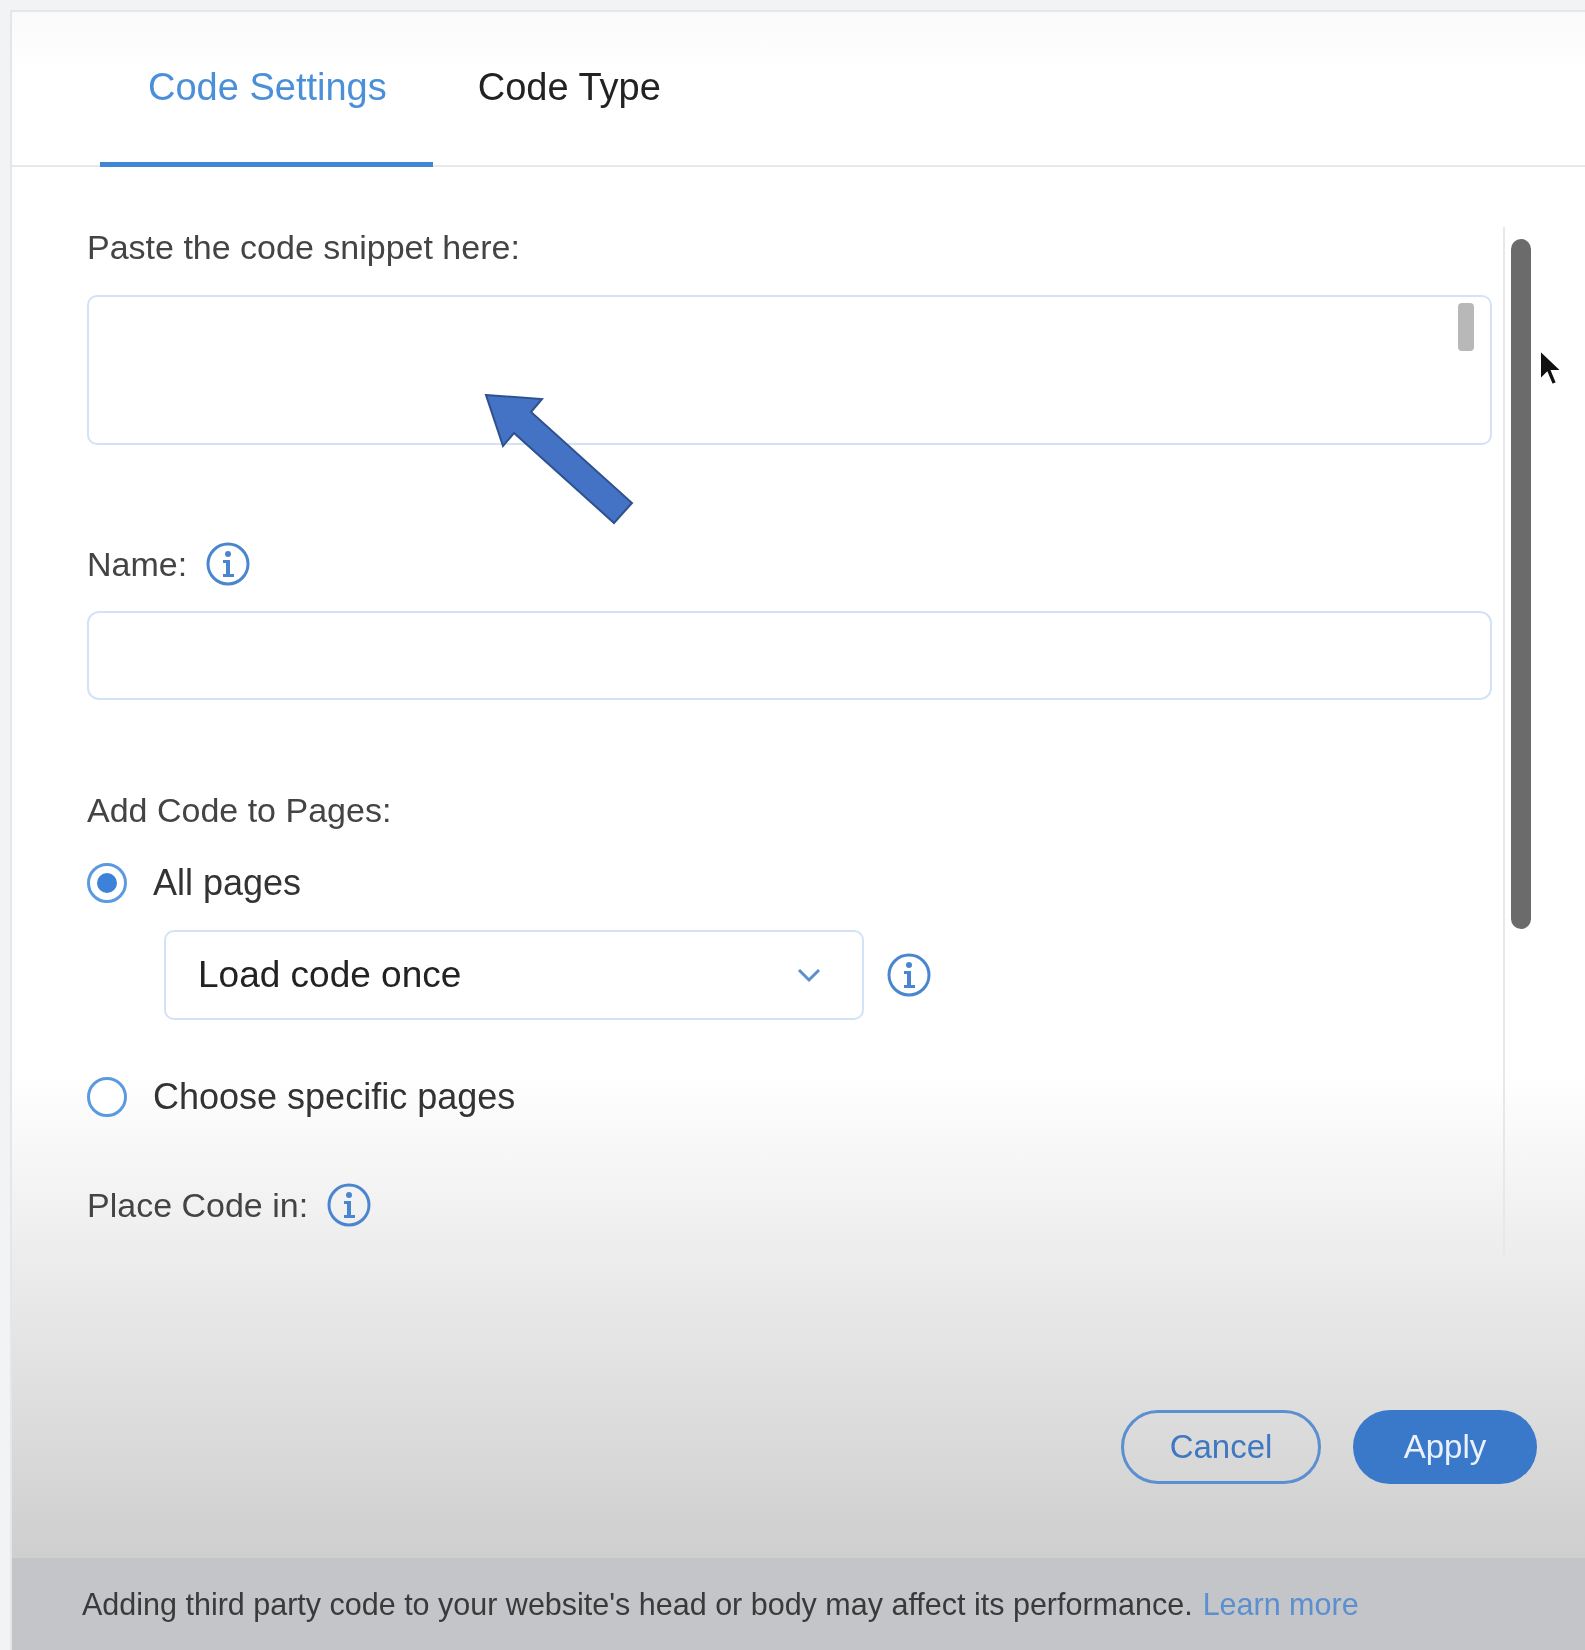 The image size is (1585, 1650). Describe the element at coordinates (1445, 1447) in the screenshot. I see `apply-button: Apply` at that location.